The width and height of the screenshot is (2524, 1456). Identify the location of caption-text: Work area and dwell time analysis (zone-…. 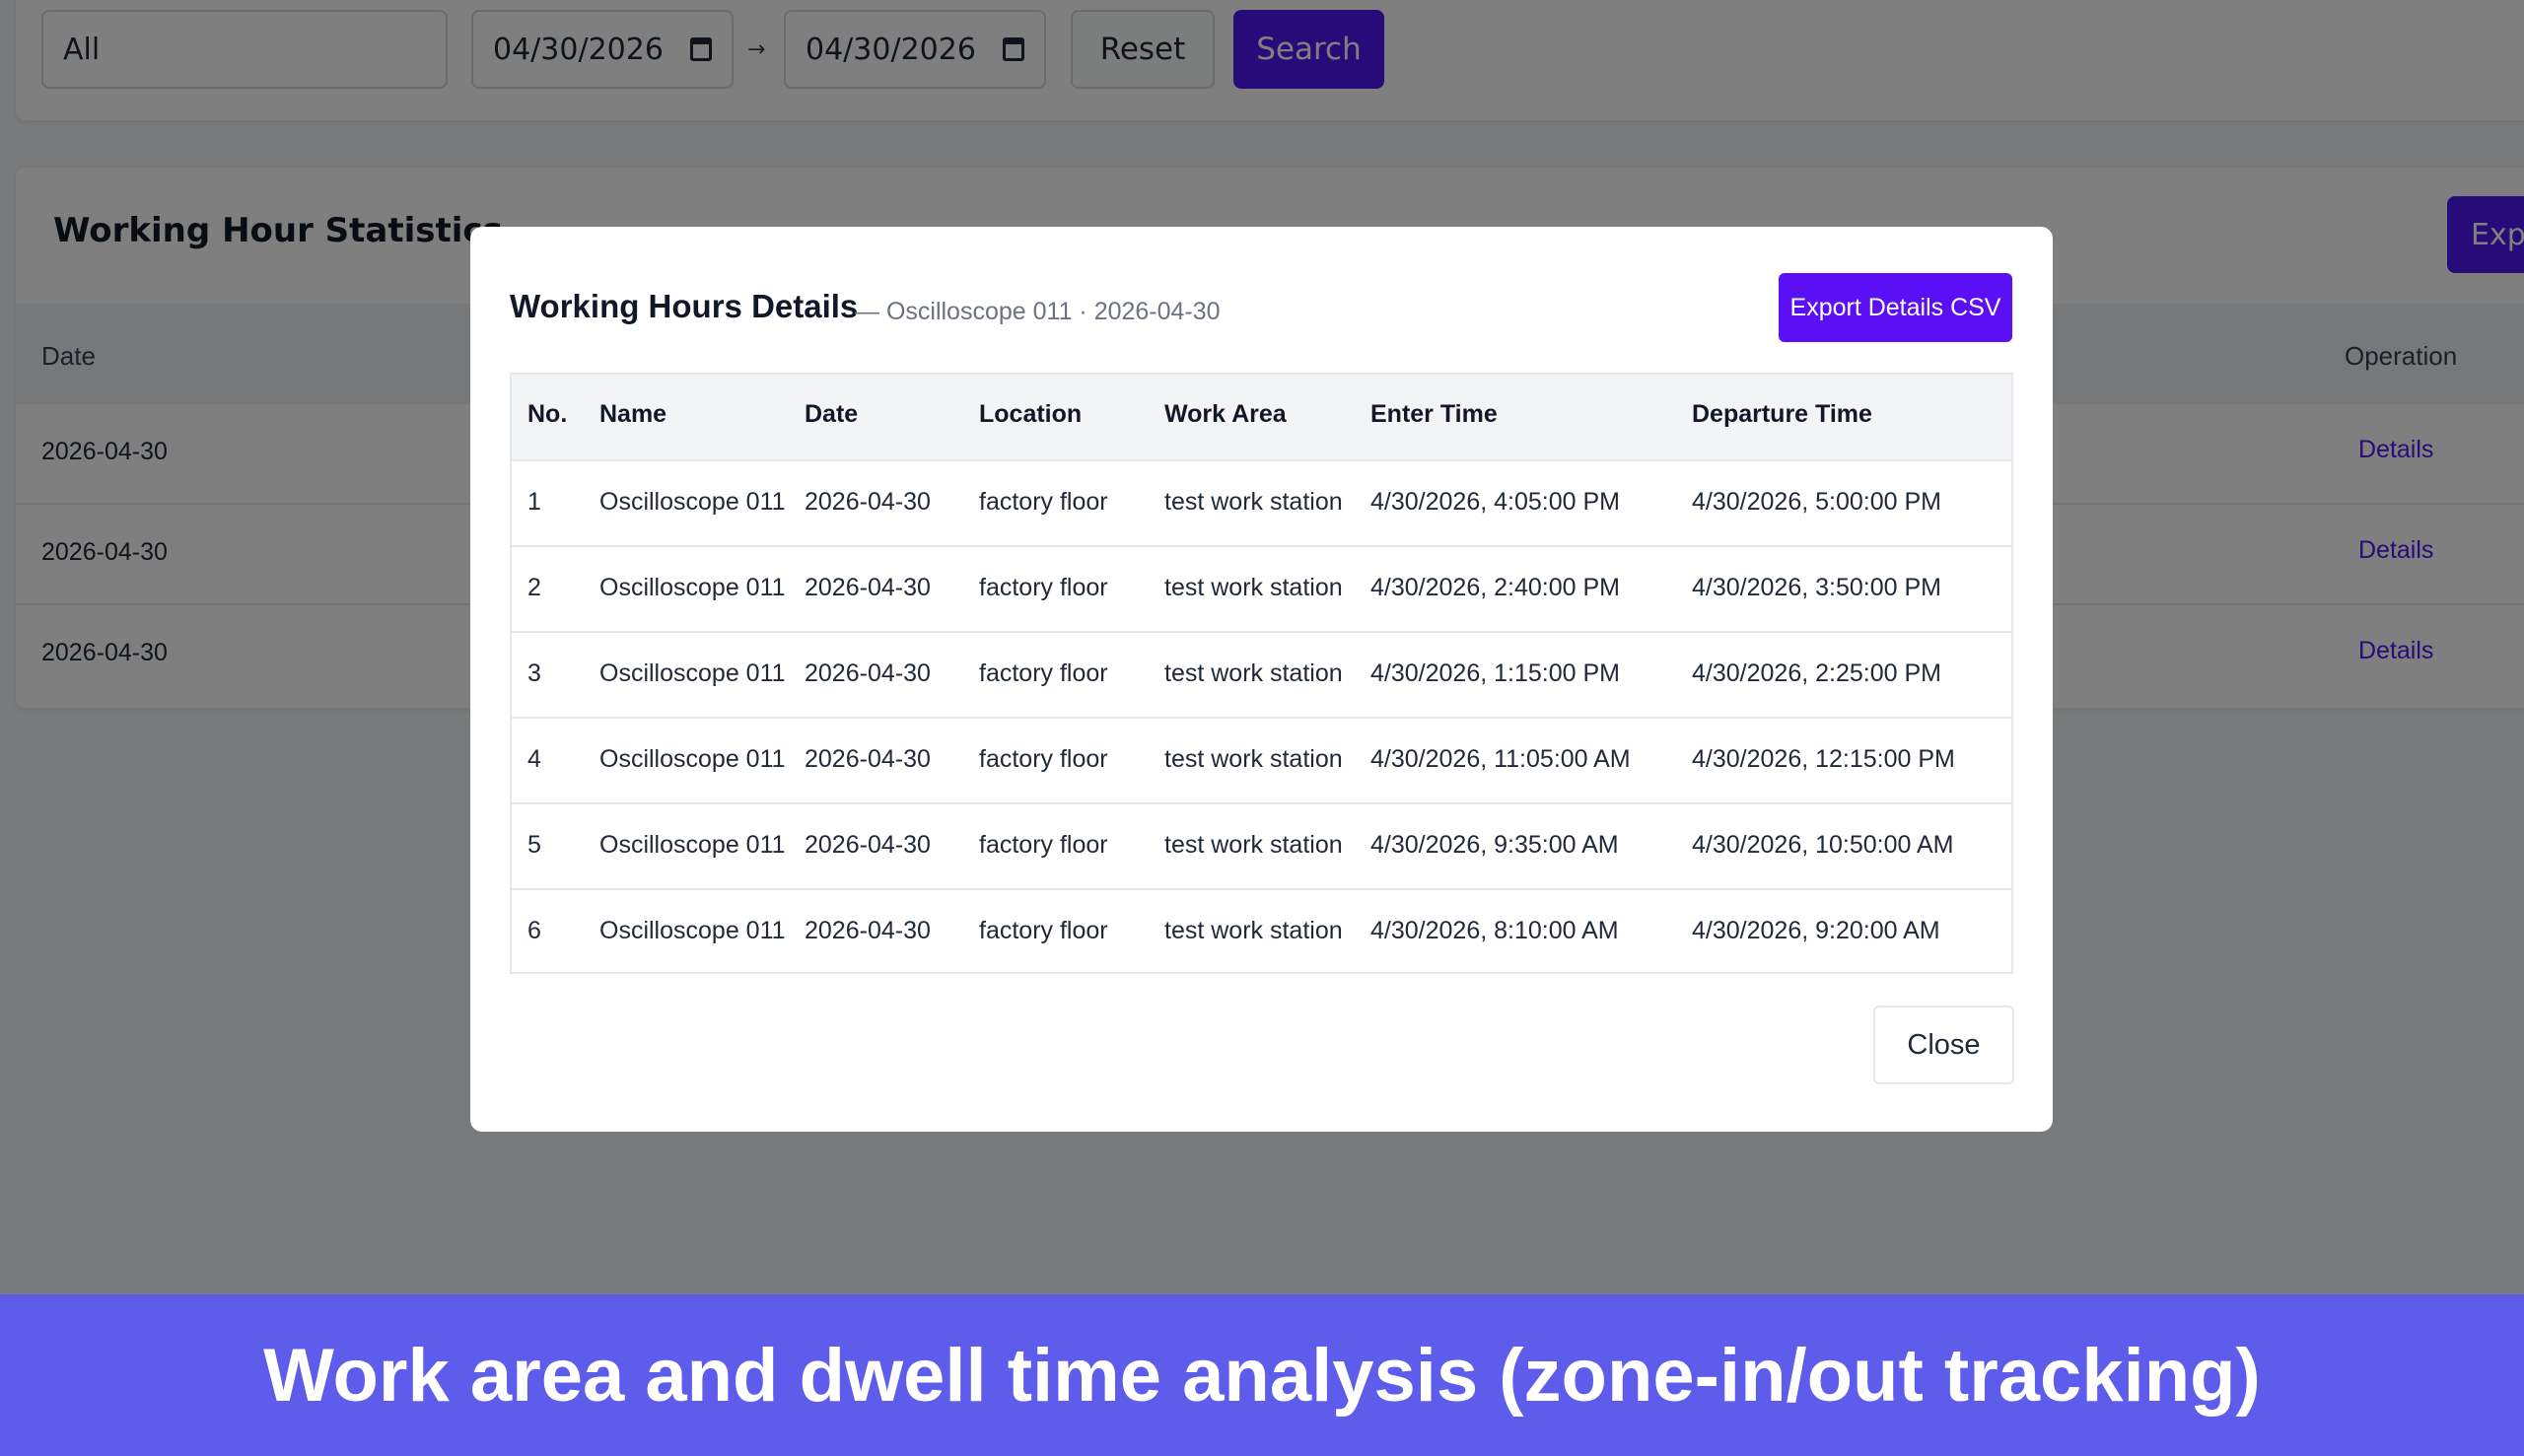
(1262, 1375).